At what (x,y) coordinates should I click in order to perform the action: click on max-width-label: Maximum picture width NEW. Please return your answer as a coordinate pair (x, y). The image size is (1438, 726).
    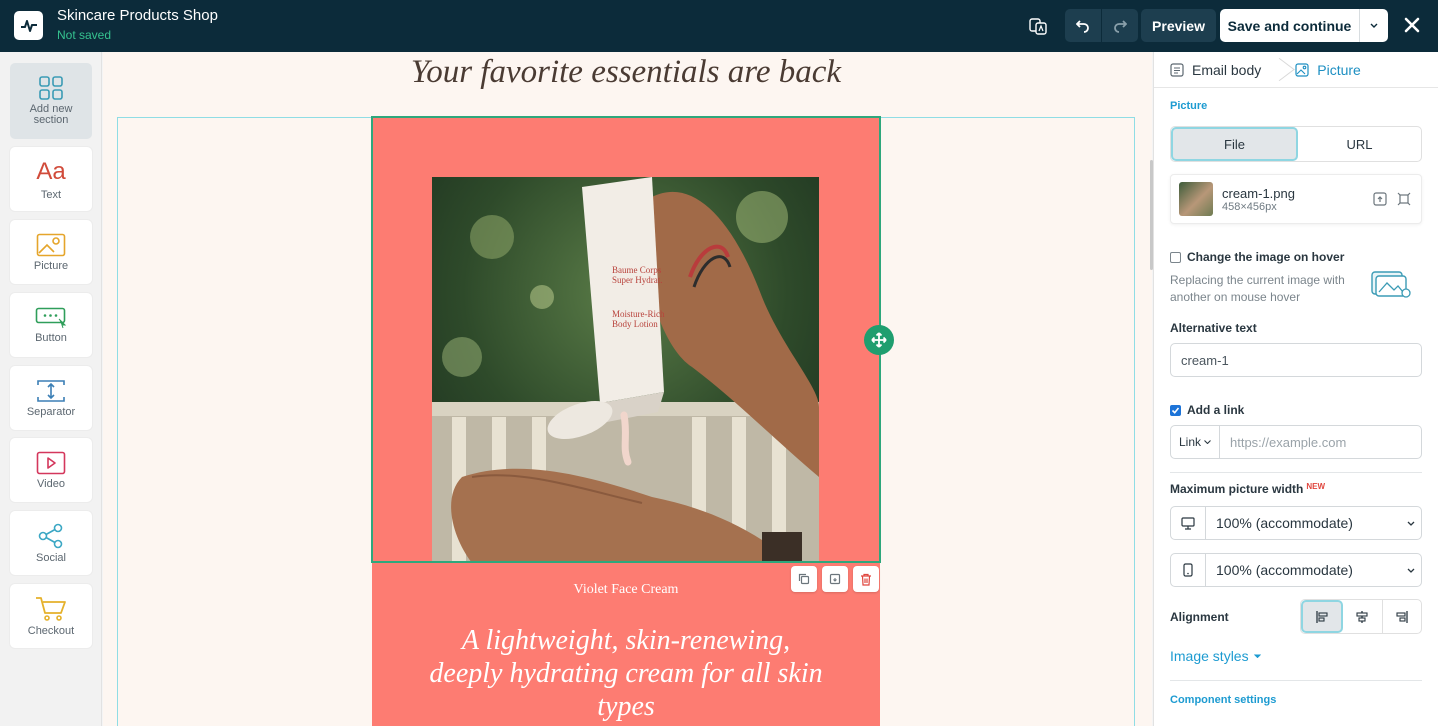
    Looking at the image, I should click on (1247, 489).